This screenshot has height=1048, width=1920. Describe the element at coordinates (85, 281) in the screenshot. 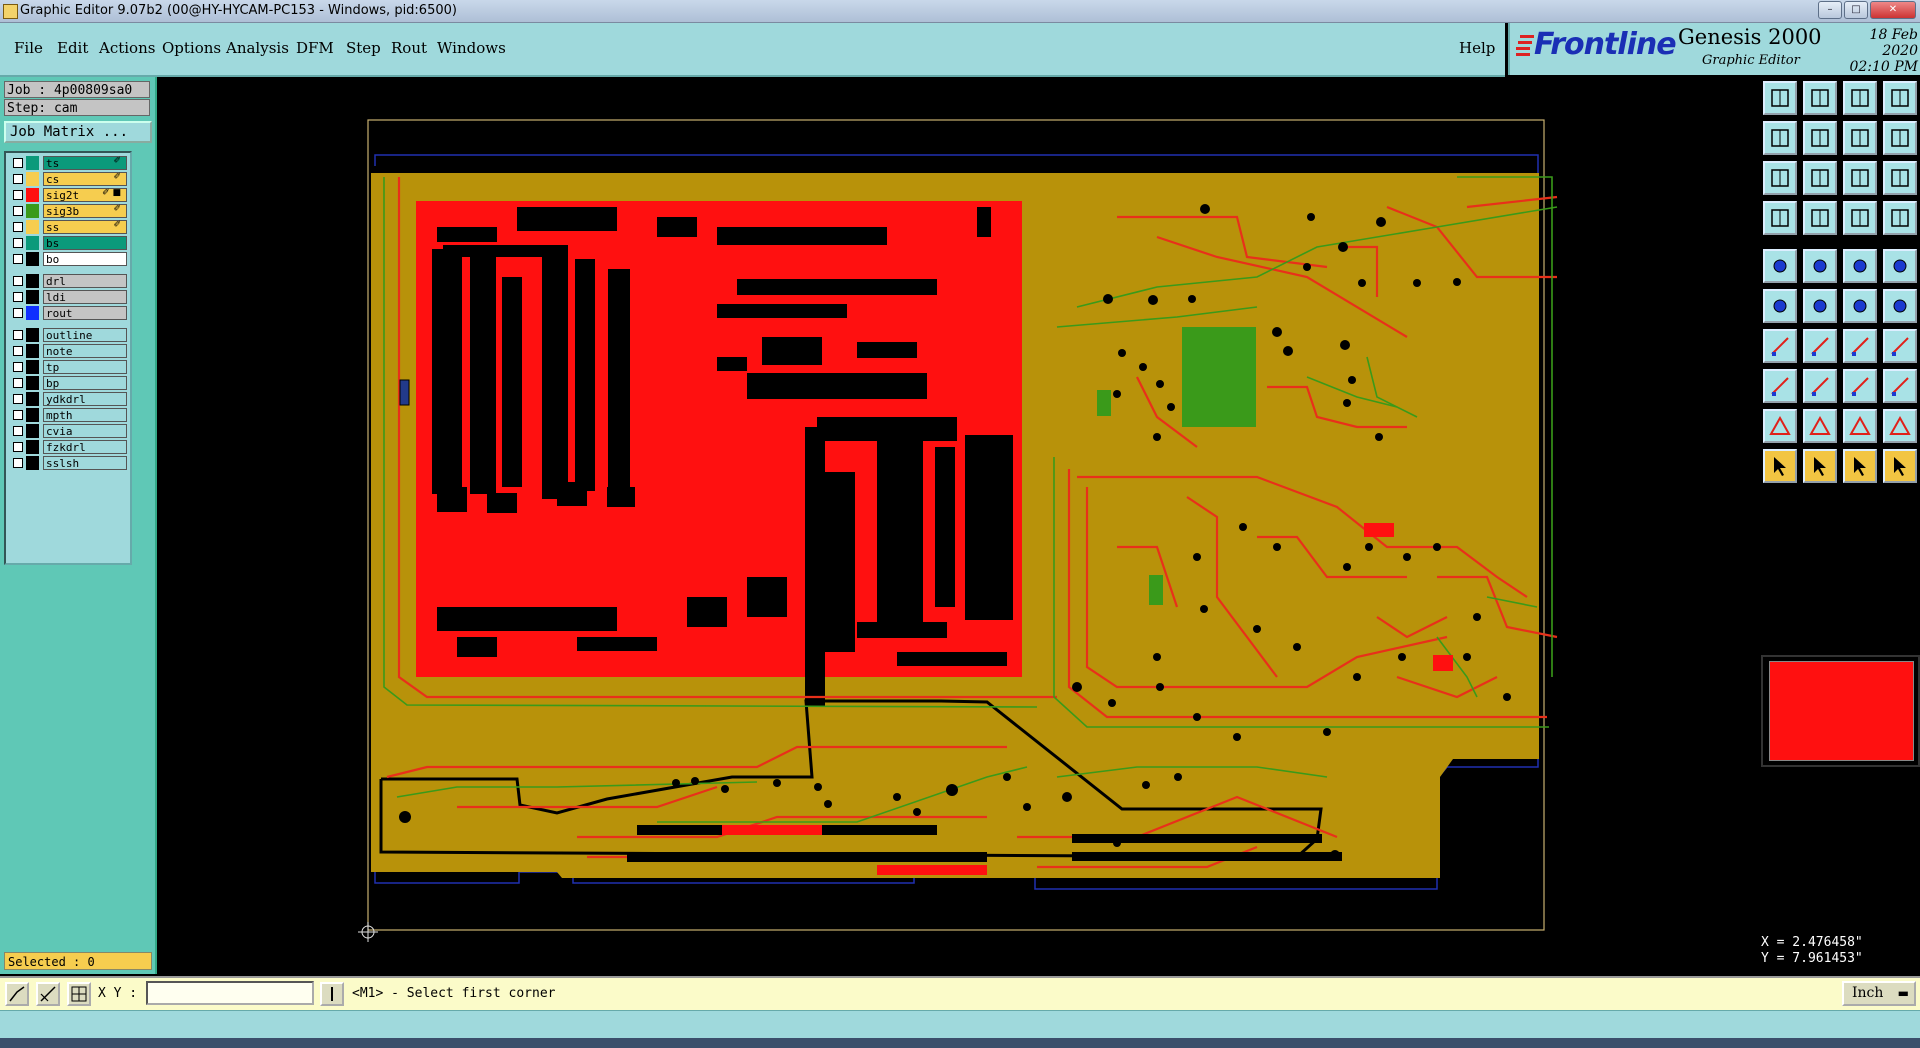

I see `layer-name: drl` at that location.